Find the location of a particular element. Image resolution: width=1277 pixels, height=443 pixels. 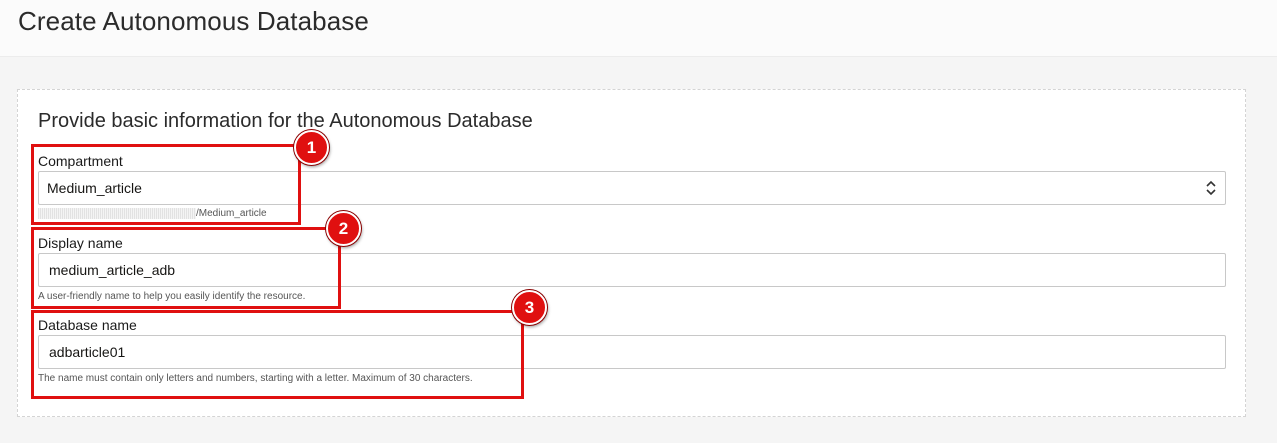

annotation-box-display-name is located at coordinates (186, 268).